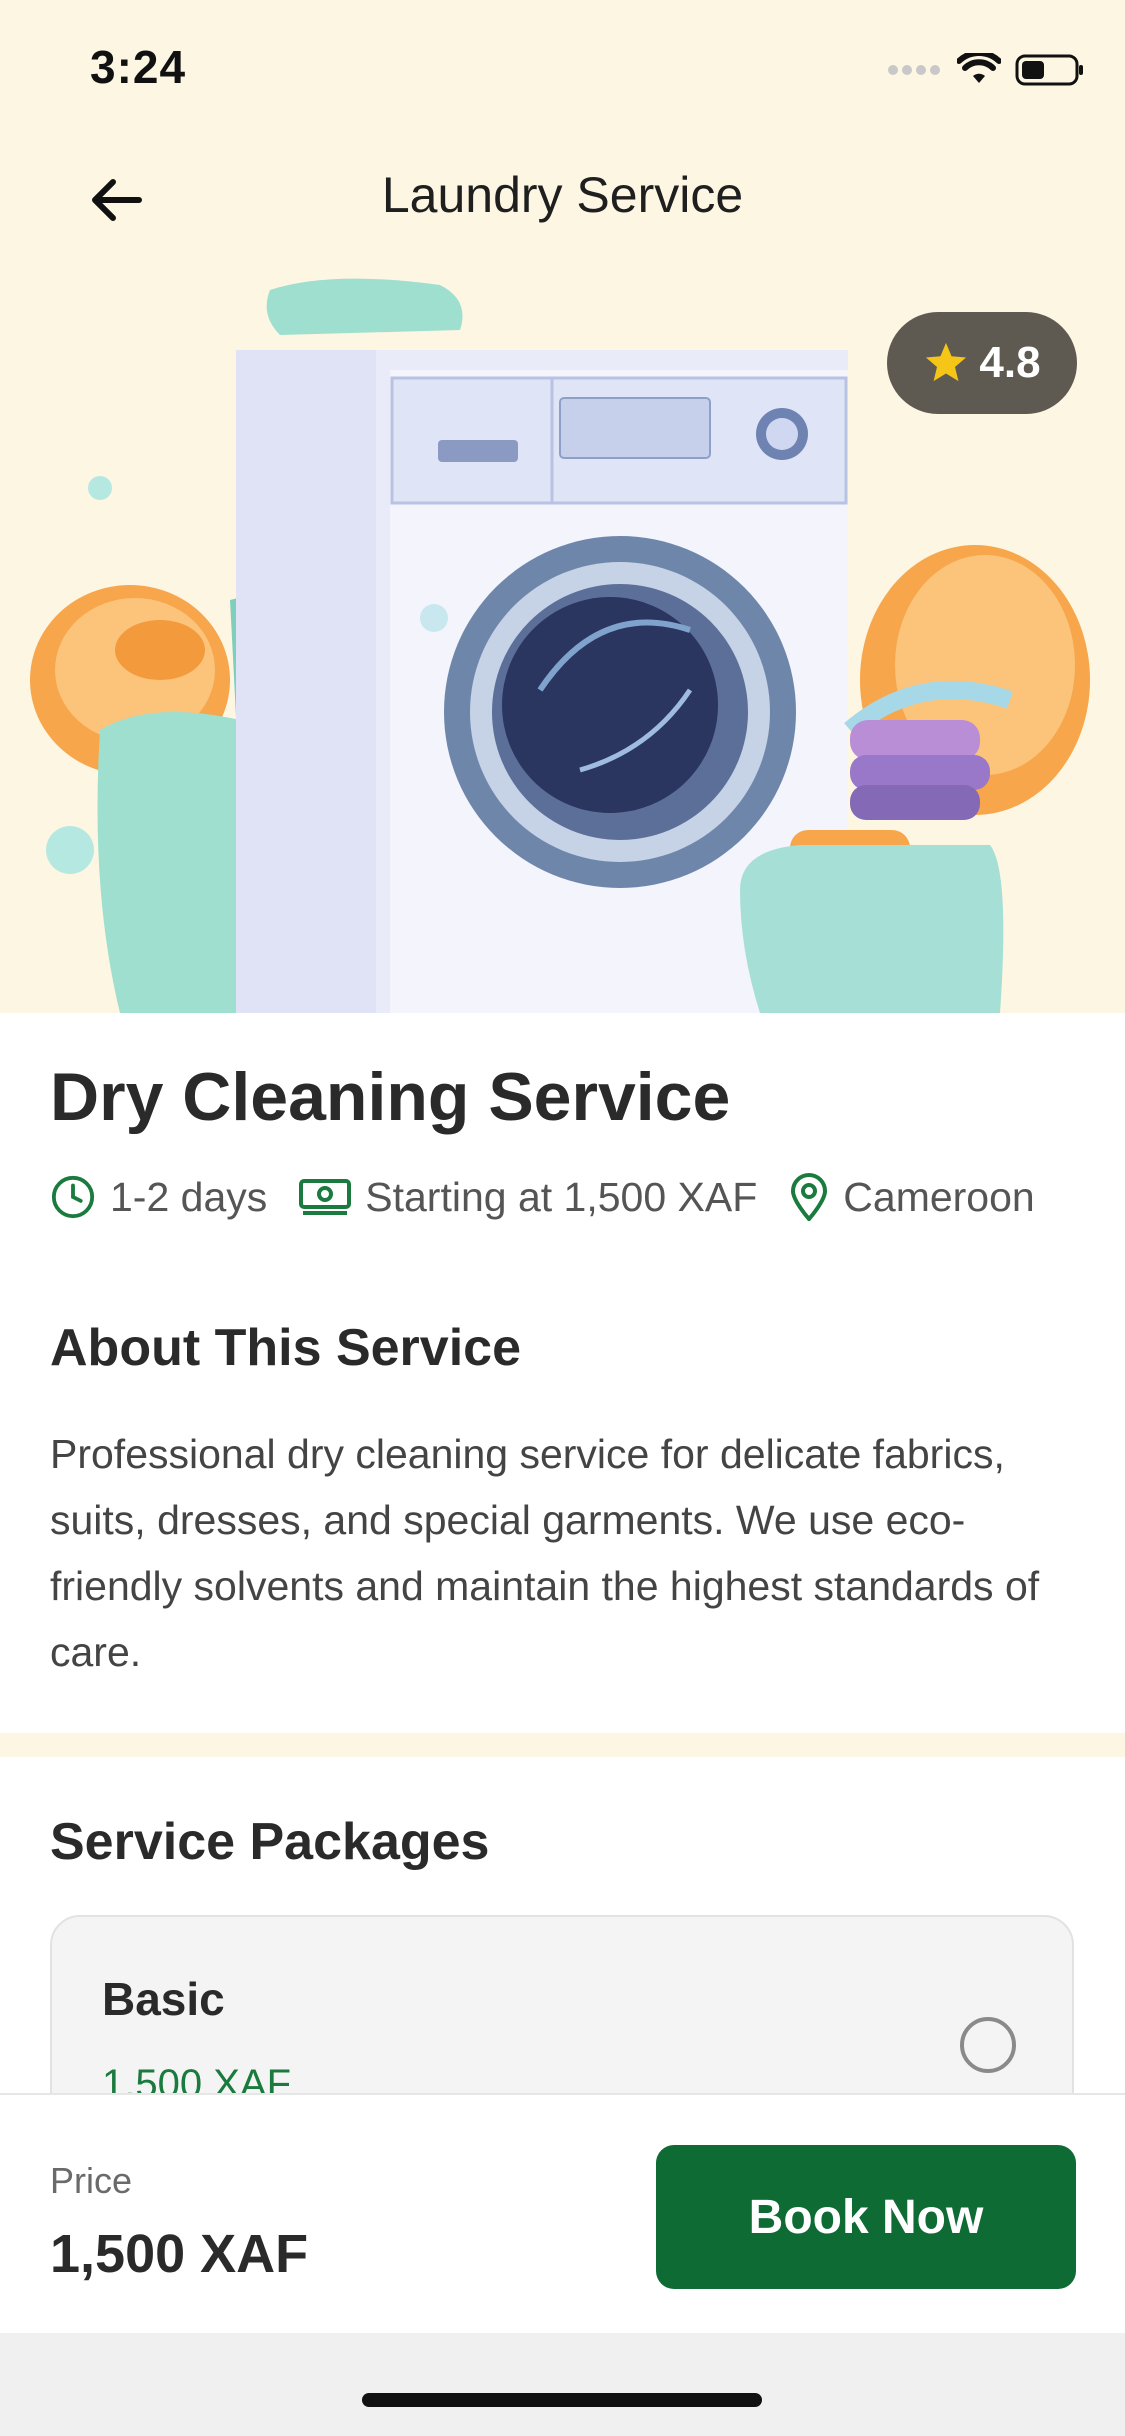 The width and height of the screenshot is (1125, 2436). What do you see at coordinates (138, 67) in the screenshot?
I see `status-time: 3:24` at bounding box center [138, 67].